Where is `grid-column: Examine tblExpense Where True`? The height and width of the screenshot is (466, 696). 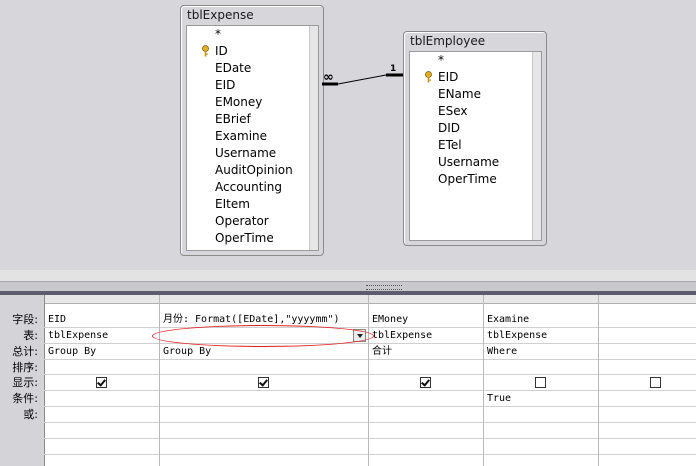
grid-column: Examine tblExpense Where True is located at coordinates (541, 380).